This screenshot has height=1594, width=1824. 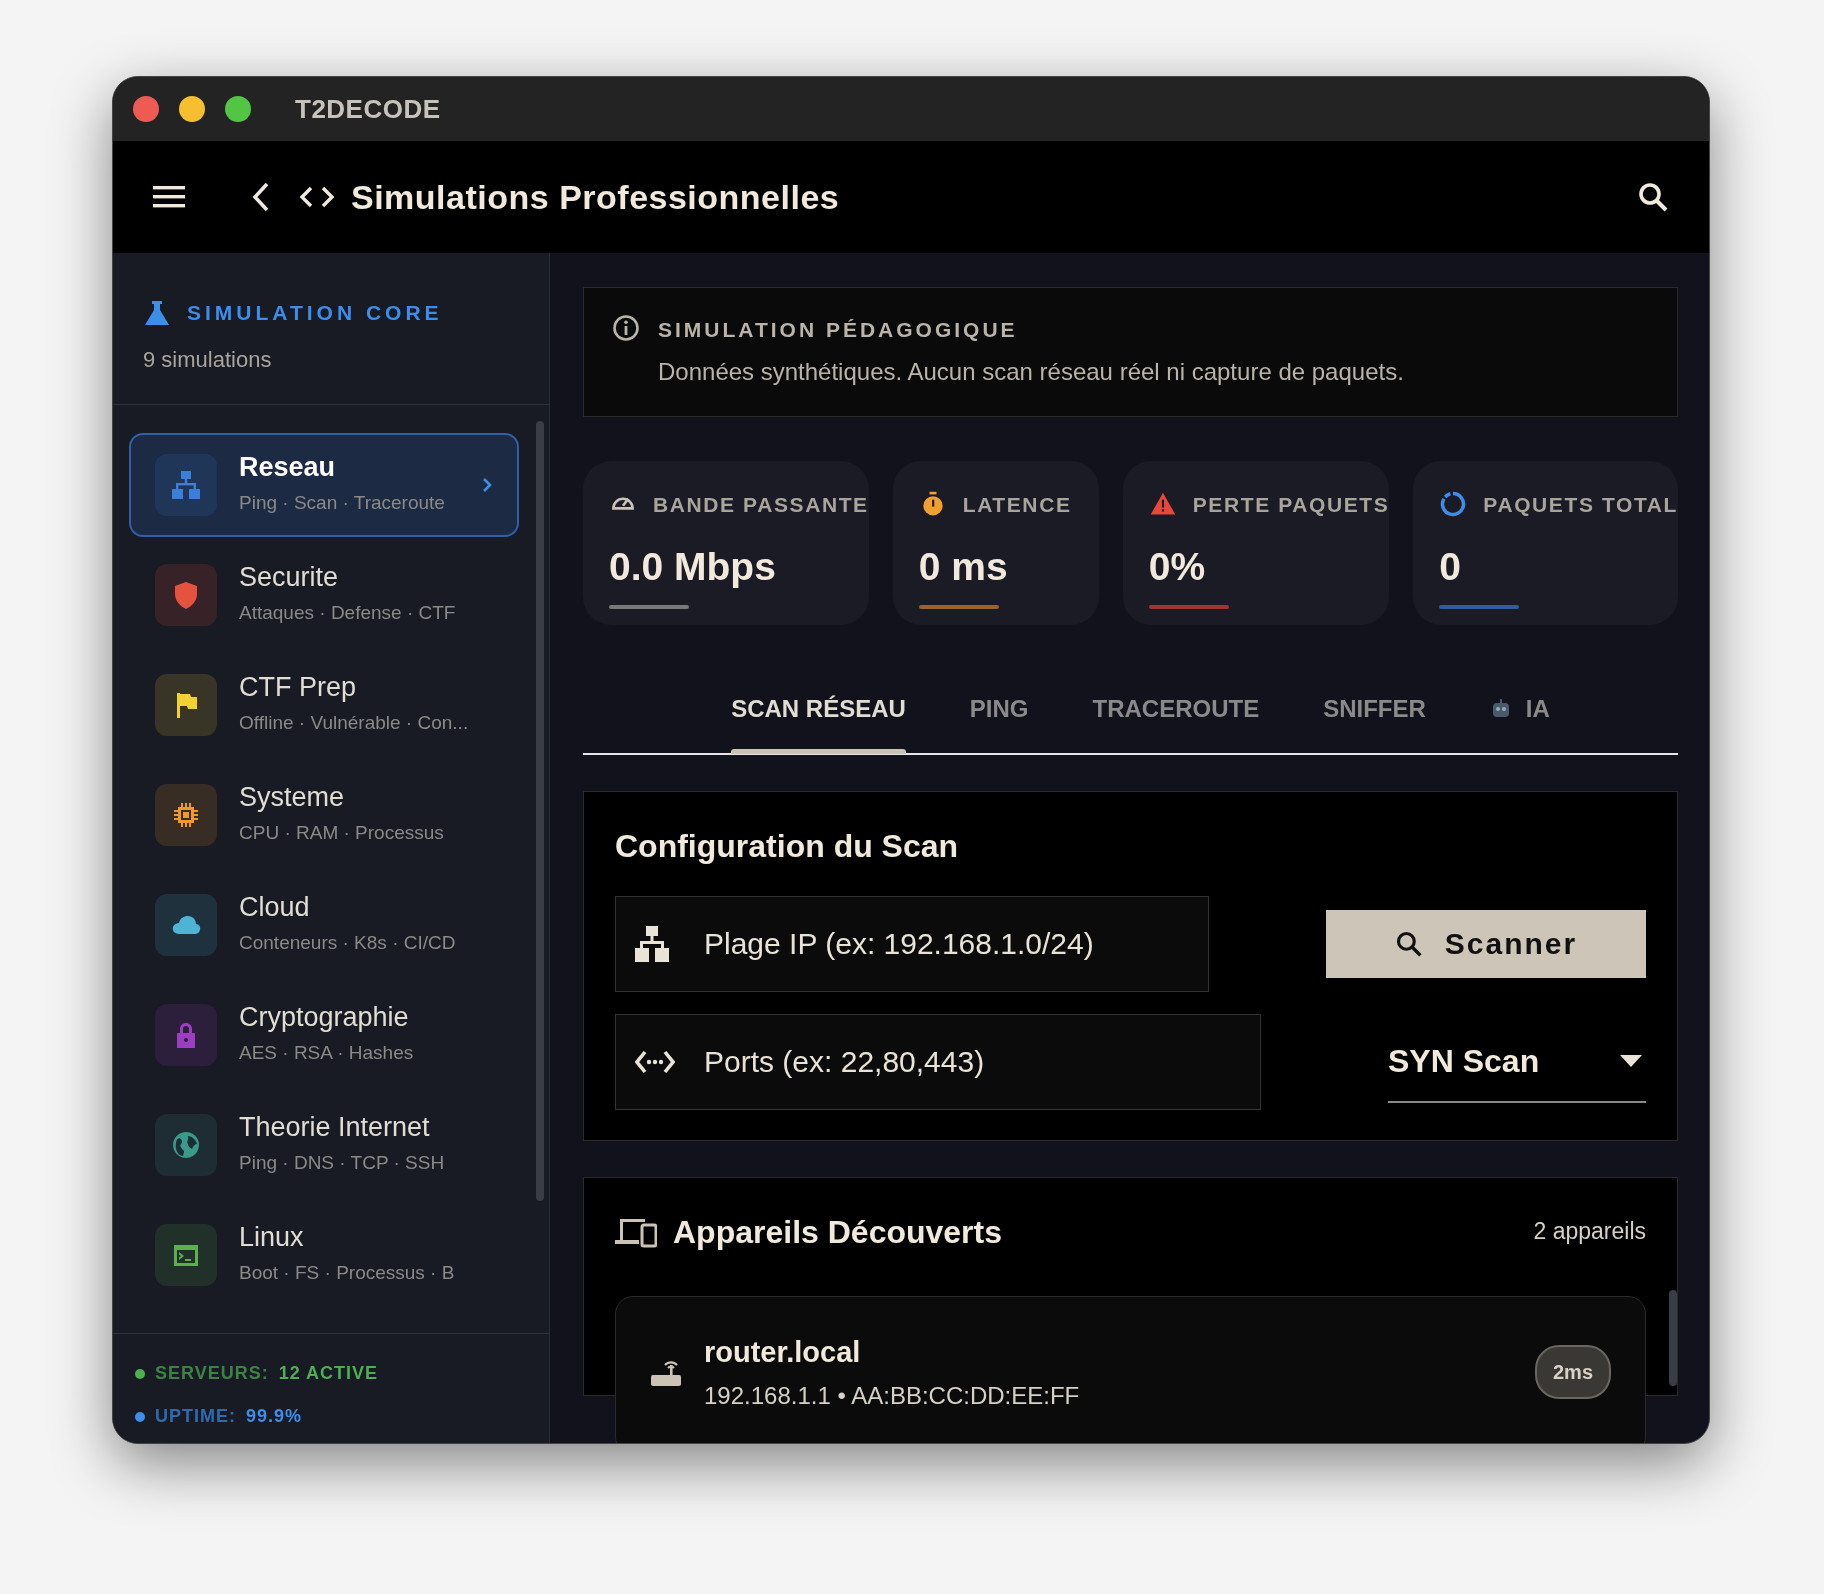 What do you see at coordinates (1580, 504) in the screenshot?
I see `stat-label: PAQUETS TOTAL` at bounding box center [1580, 504].